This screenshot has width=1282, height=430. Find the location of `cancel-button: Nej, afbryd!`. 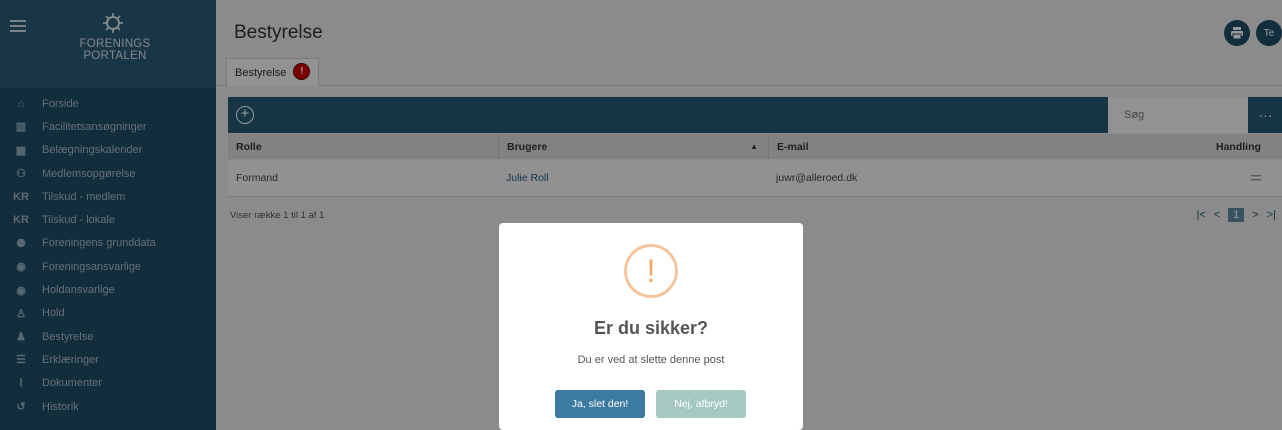

cancel-button: Nej, afbryd! is located at coordinates (701, 404).